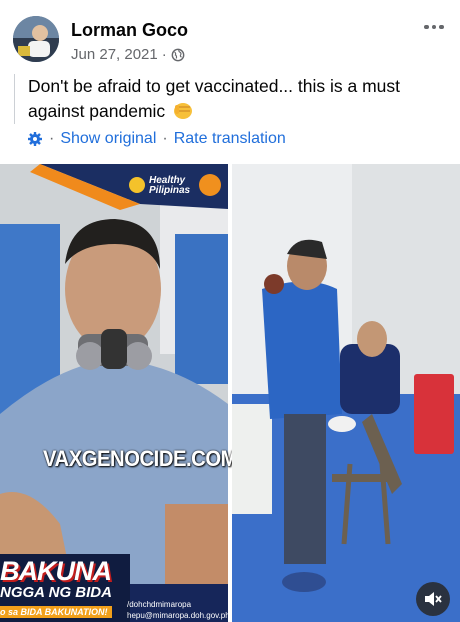 The width and height of the screenshot is (460, 622). What do you see at coordinates (230, 36) in the screenshot?
I see `post-header: Lorman Goco Jun 27, 2021 ·` at bounding box center [230, 36].